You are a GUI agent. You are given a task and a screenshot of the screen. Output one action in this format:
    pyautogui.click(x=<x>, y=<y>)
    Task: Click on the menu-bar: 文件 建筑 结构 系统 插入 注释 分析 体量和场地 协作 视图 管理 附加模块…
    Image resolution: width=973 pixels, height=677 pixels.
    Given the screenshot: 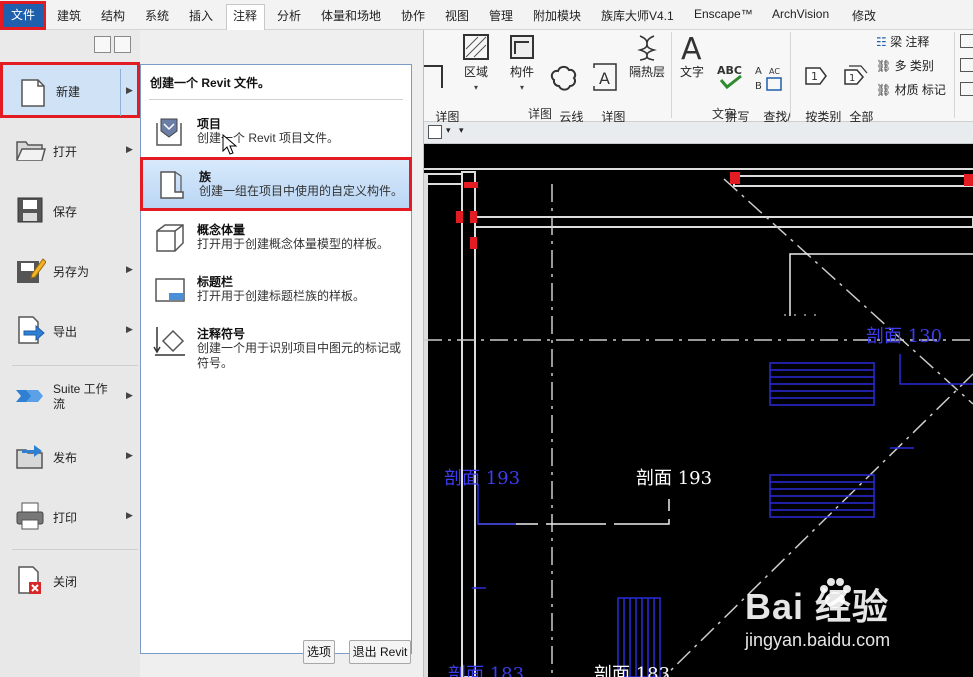 What is the action you would take?
    pyautogui.click(x=486, y=15)
    